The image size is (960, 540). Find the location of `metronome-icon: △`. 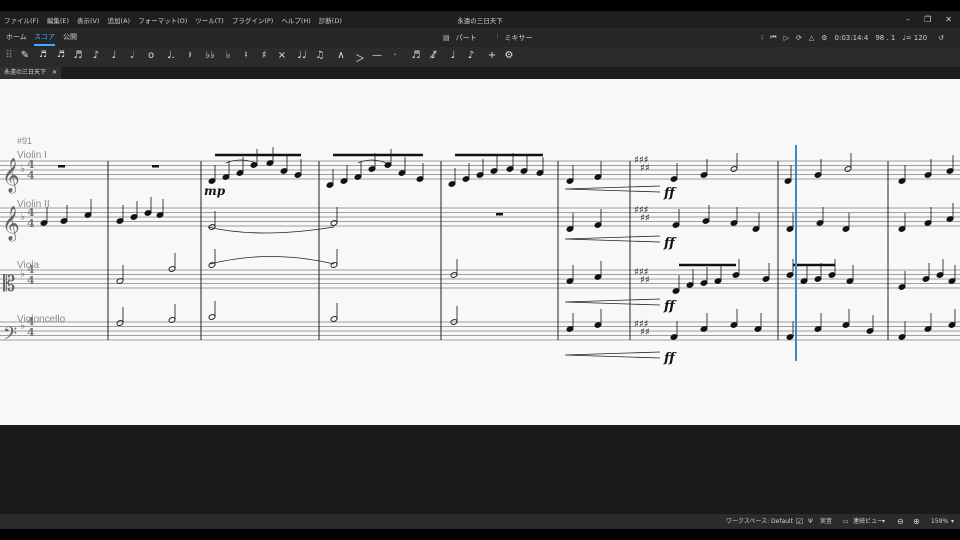

metronome-icon: △ is located at coordinates (811, 38).